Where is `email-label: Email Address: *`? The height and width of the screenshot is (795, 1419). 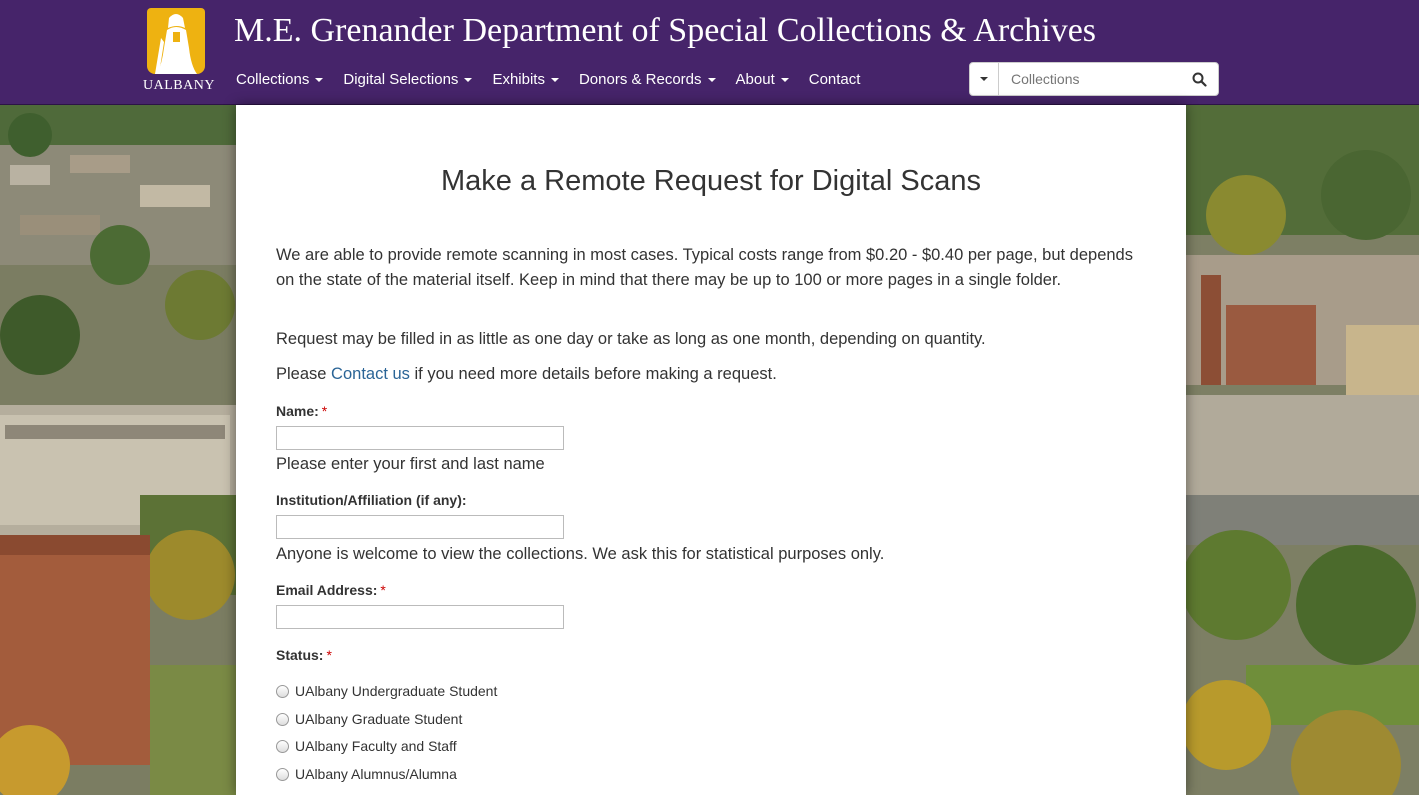
email-label: Email Address: * is located at coordinates (331, 590).